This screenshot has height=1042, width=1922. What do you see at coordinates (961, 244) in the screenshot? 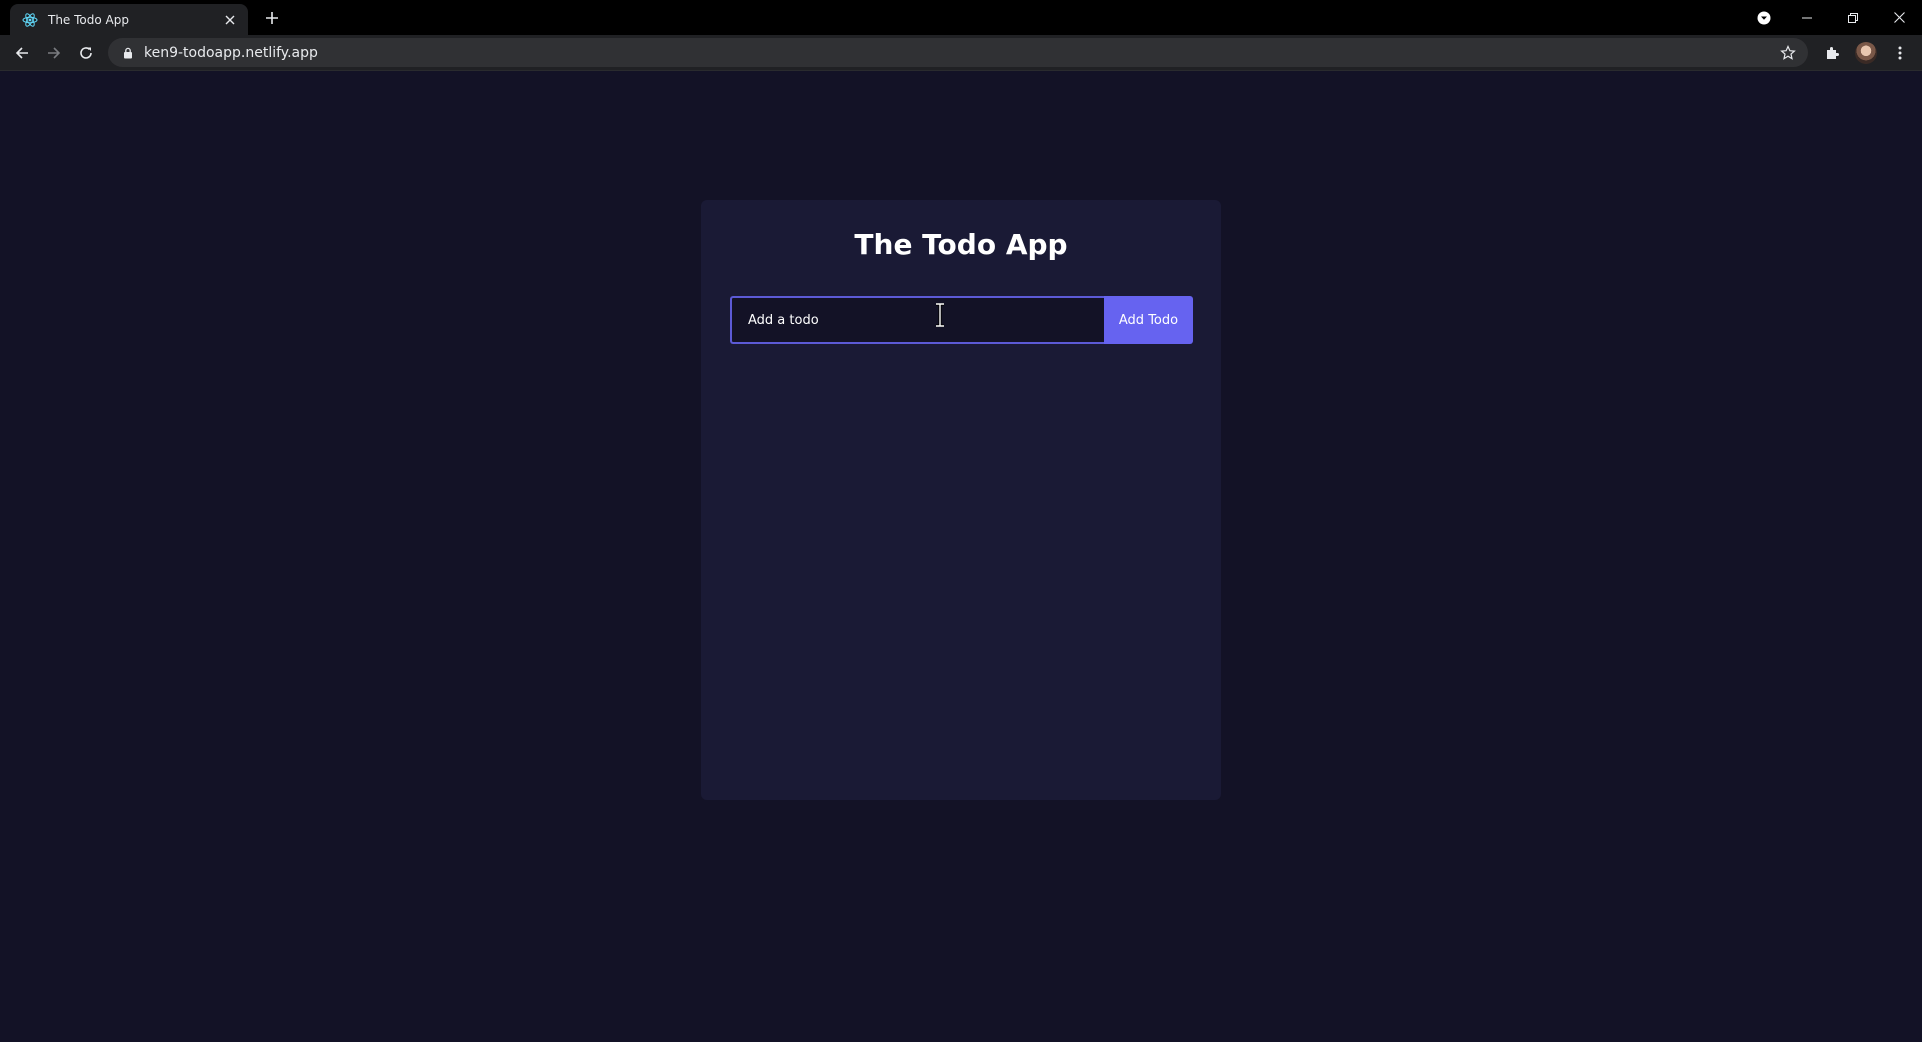
I see `page-title: The Todo App` at bounding box center [961, 244].